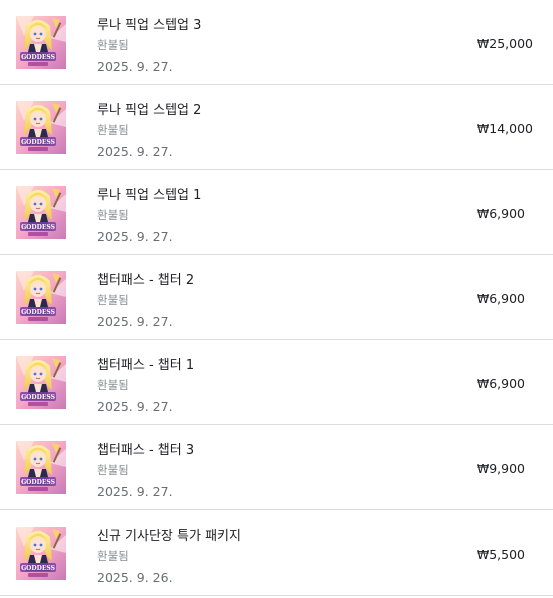 This screenshot has height=598, width=553. What do you see at coordinates (504, 43) in the screenshot?
I see `item-price: ₩25,000` at bounding box center [504, 43].